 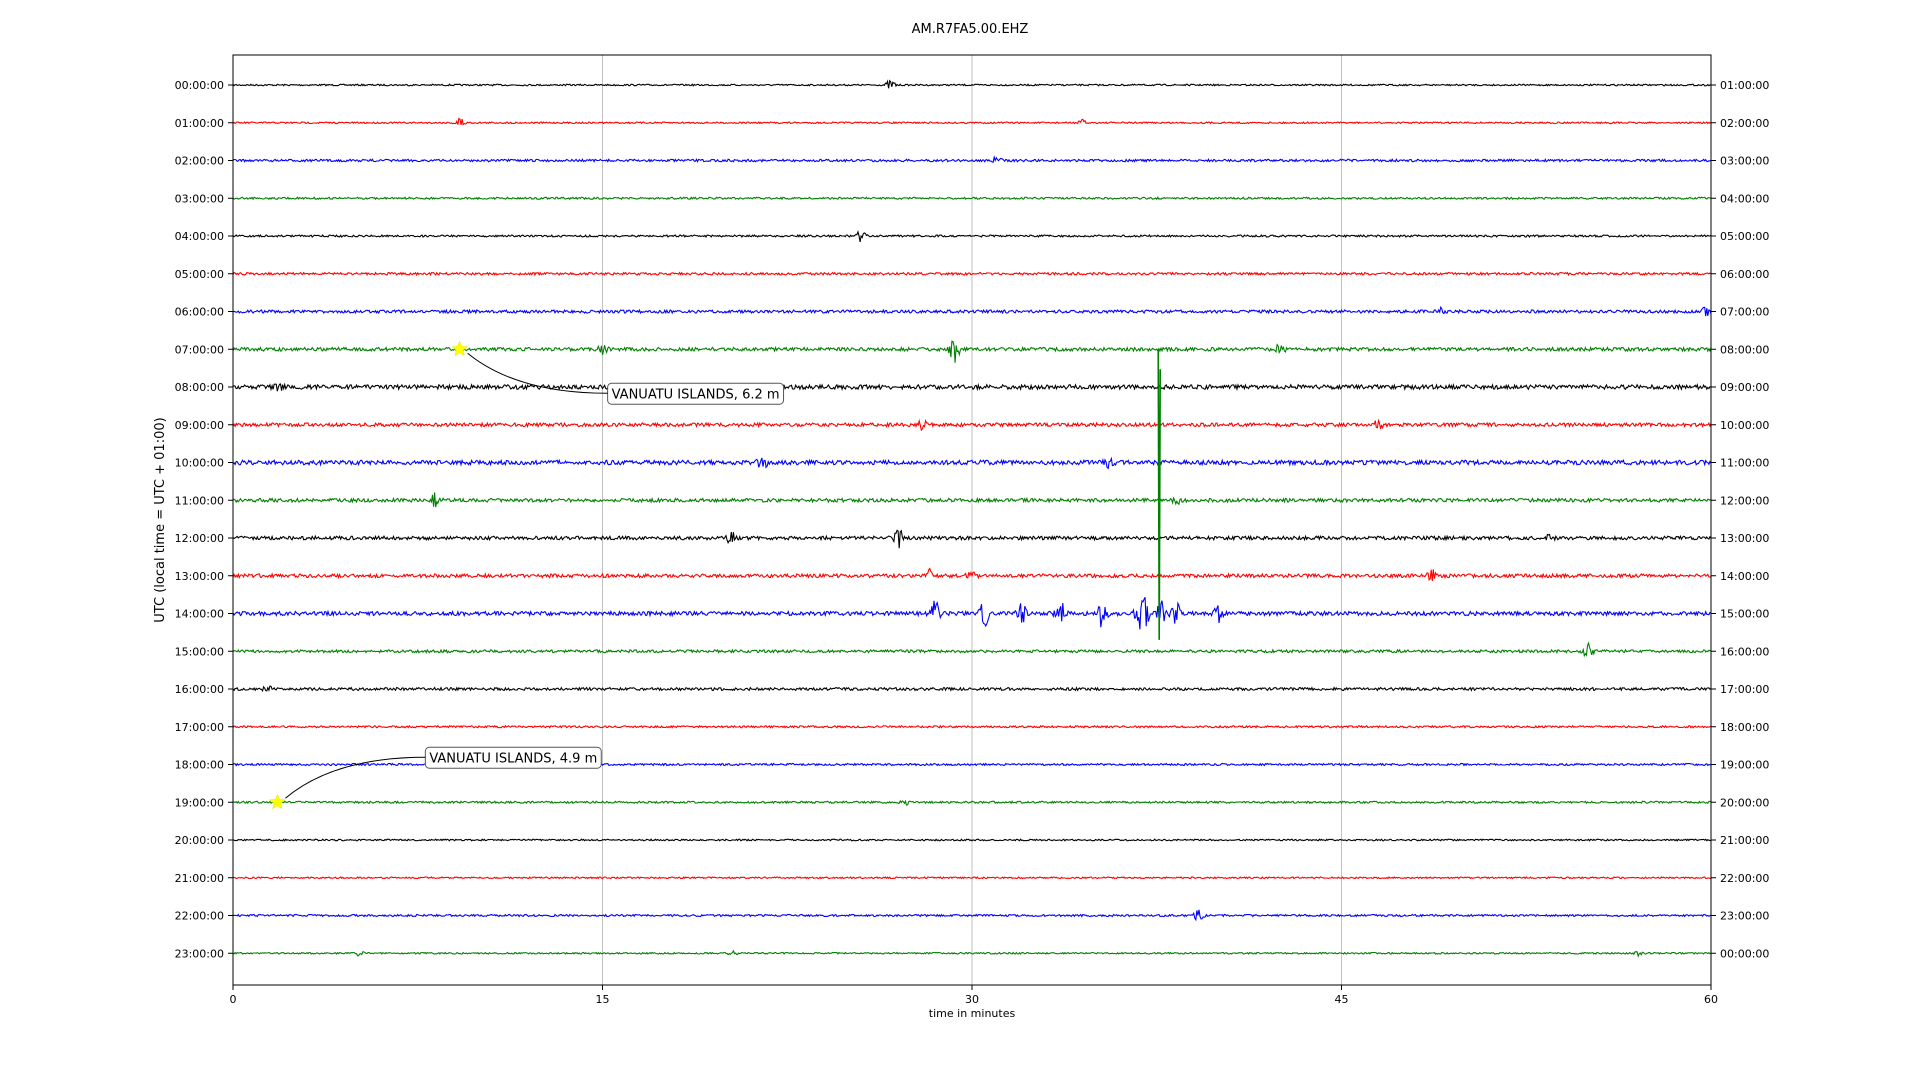 I want to click on right-tick-label: 22:00:00, so click(x=1744, y=878).